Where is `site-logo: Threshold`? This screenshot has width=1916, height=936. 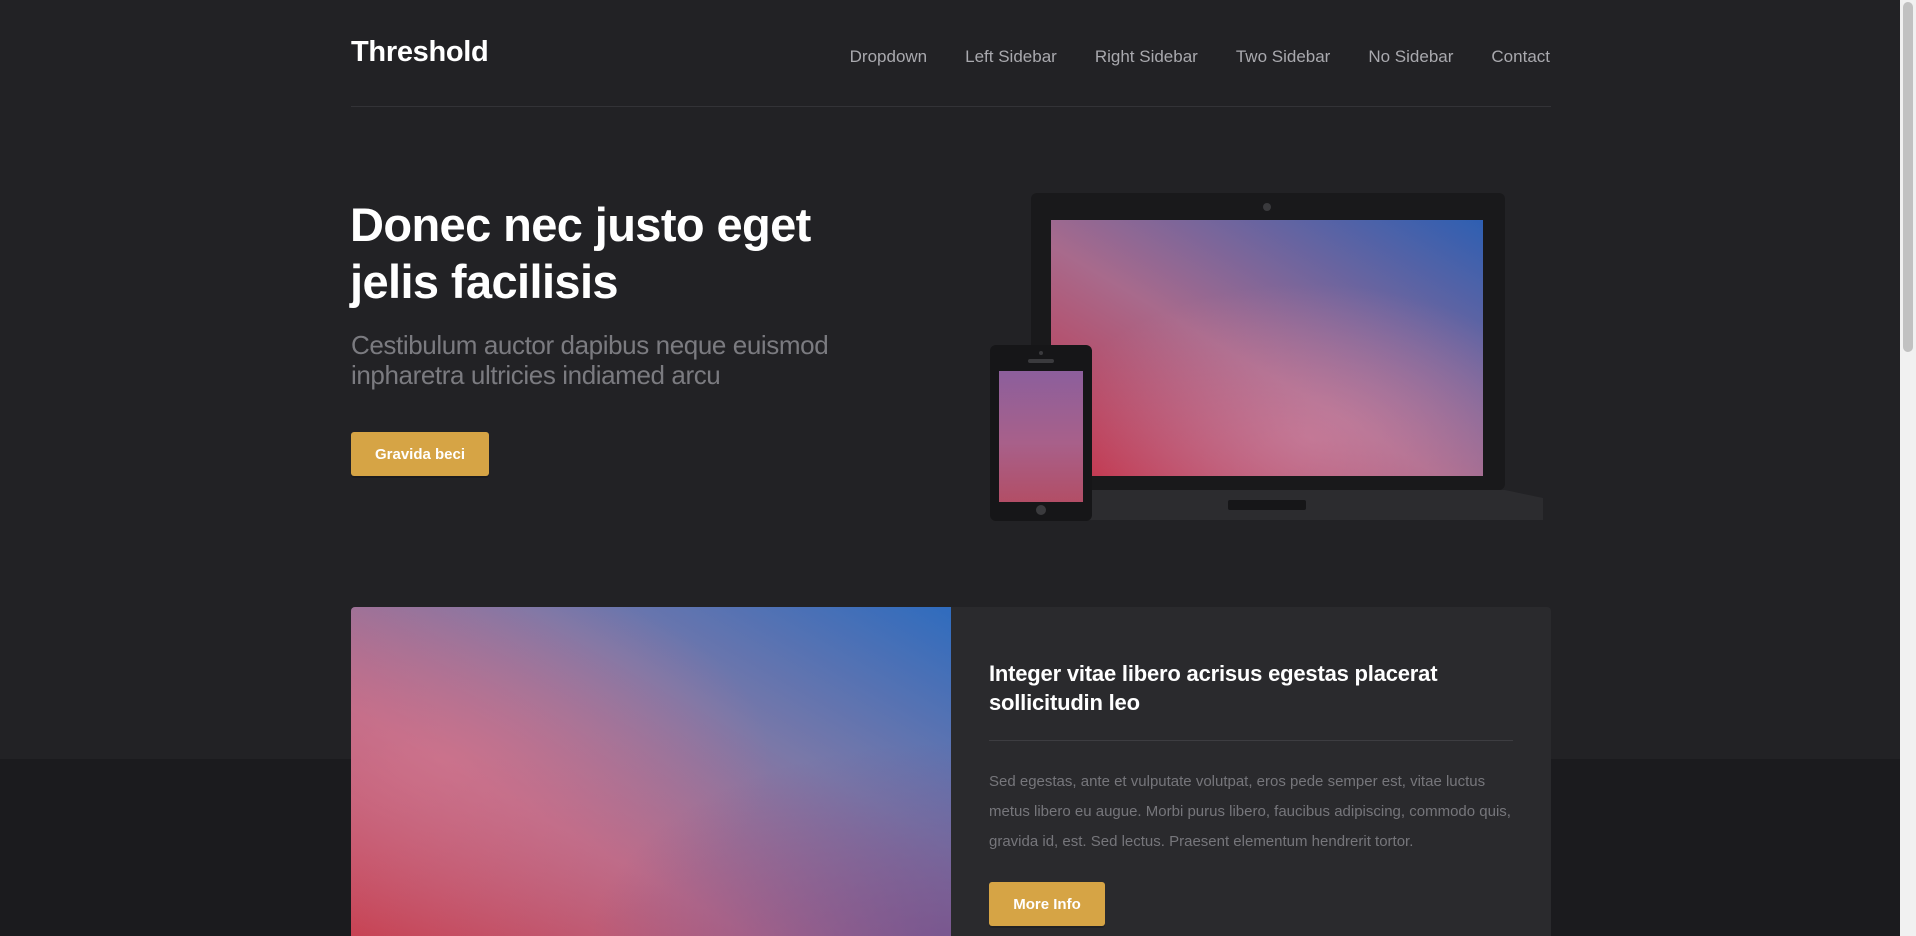
site-logo: Threshold is located at coordinates (420, 52).